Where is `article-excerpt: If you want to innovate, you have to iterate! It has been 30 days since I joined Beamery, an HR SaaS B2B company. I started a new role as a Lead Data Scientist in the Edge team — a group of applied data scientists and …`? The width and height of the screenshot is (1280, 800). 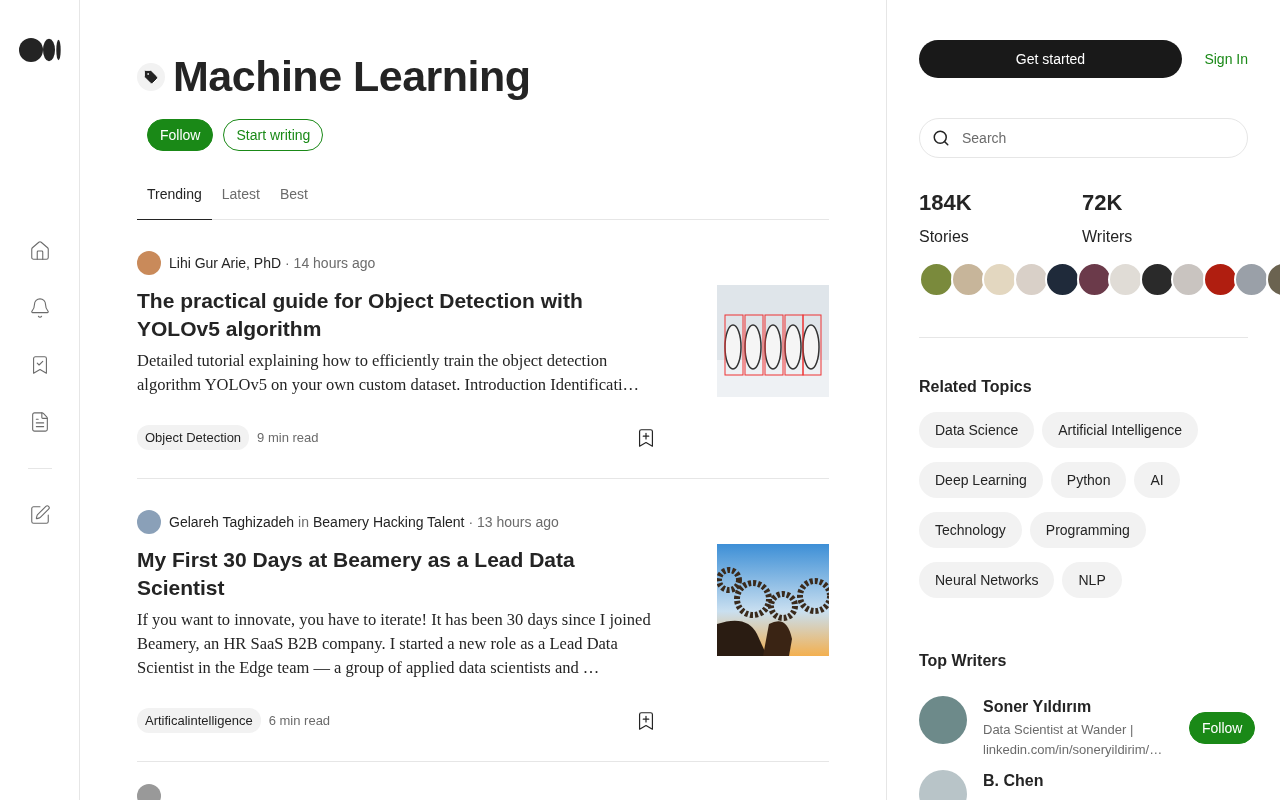 article-excerpt: If you want to innovate, you have to iterate! It has been 30 days since I joined Beamery, an HR SaaS B2B company. I started a new role as a Lead Data Scientist in the Edge team — a group of applied data scientists and … is located at coordinates (394, 644).